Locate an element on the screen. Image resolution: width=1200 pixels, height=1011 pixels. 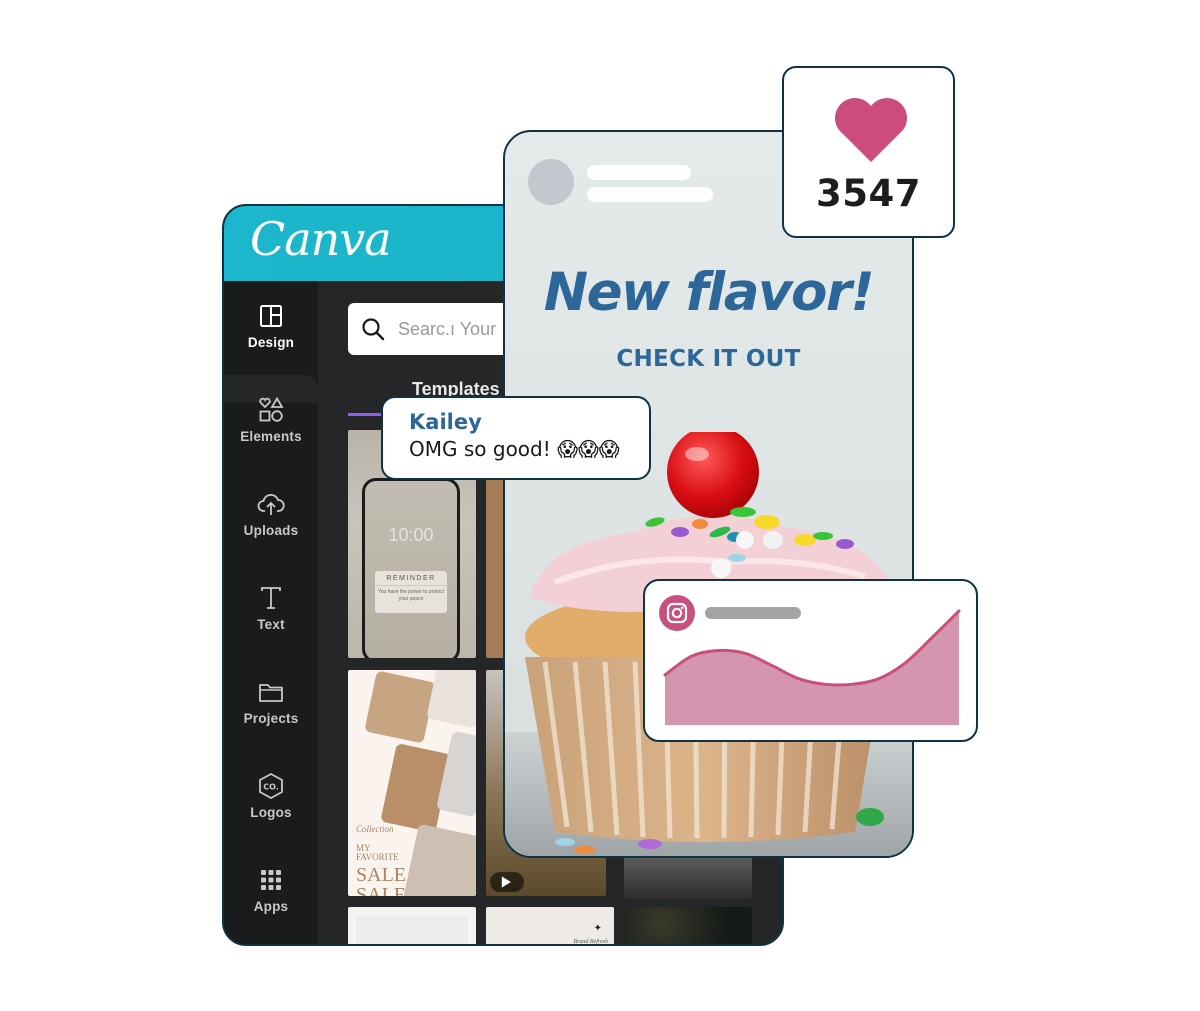
sale-script: Collection is located at coordinates (375, 829).